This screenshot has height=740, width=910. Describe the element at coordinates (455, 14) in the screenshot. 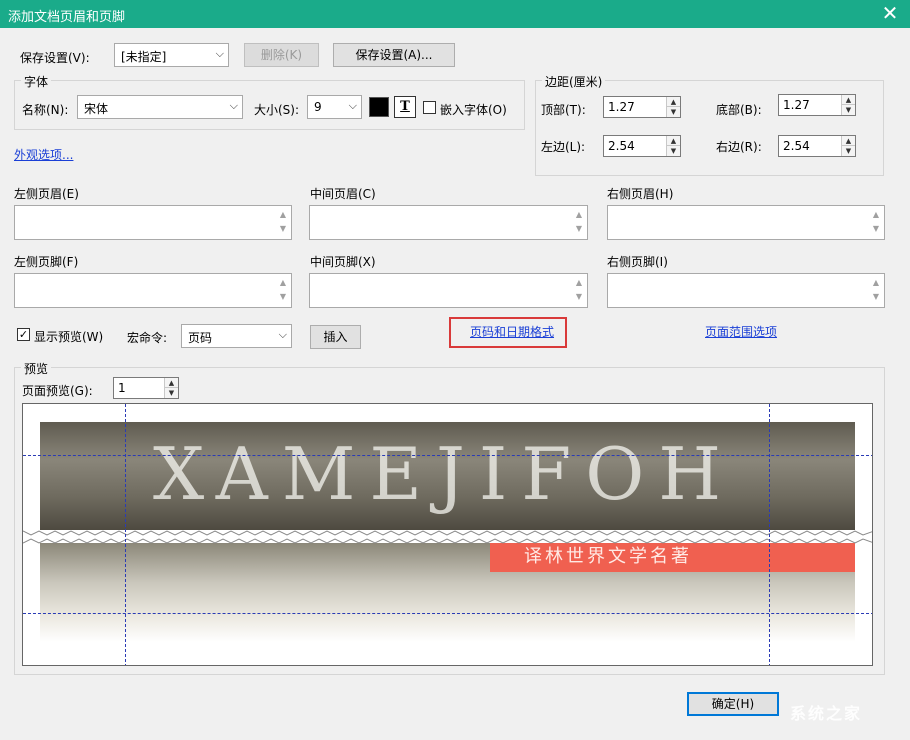

I see `title-bar: 添加文档页眉和页脚 ✕` at that location.